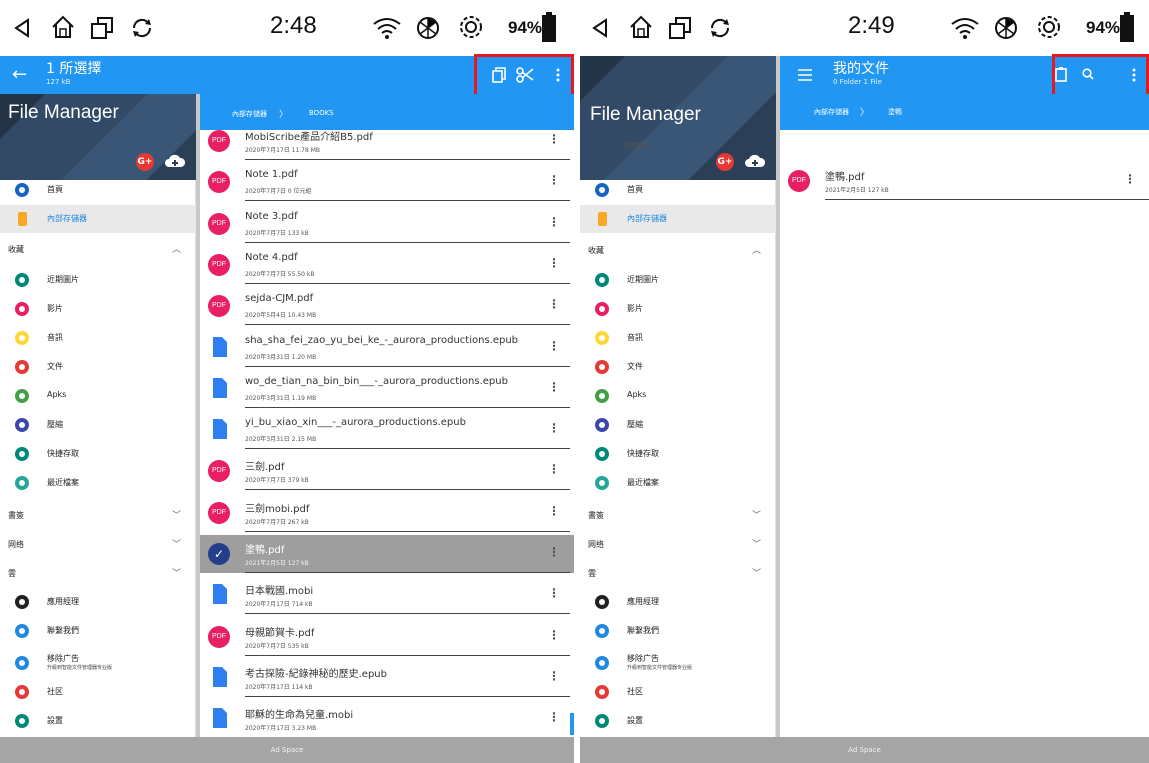 The height and width of the screenshot is (763, 1149). I want to click on menu-icon, so click(805, 75).